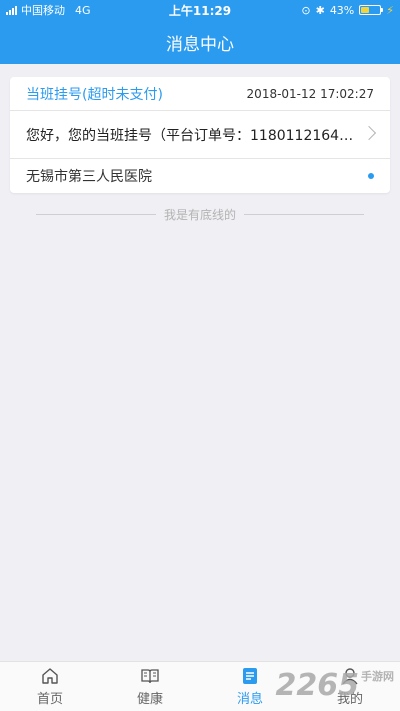 The height and width of the screenshot is (711, 400). I want to click on unread-dot-icon, so click(371, 176).